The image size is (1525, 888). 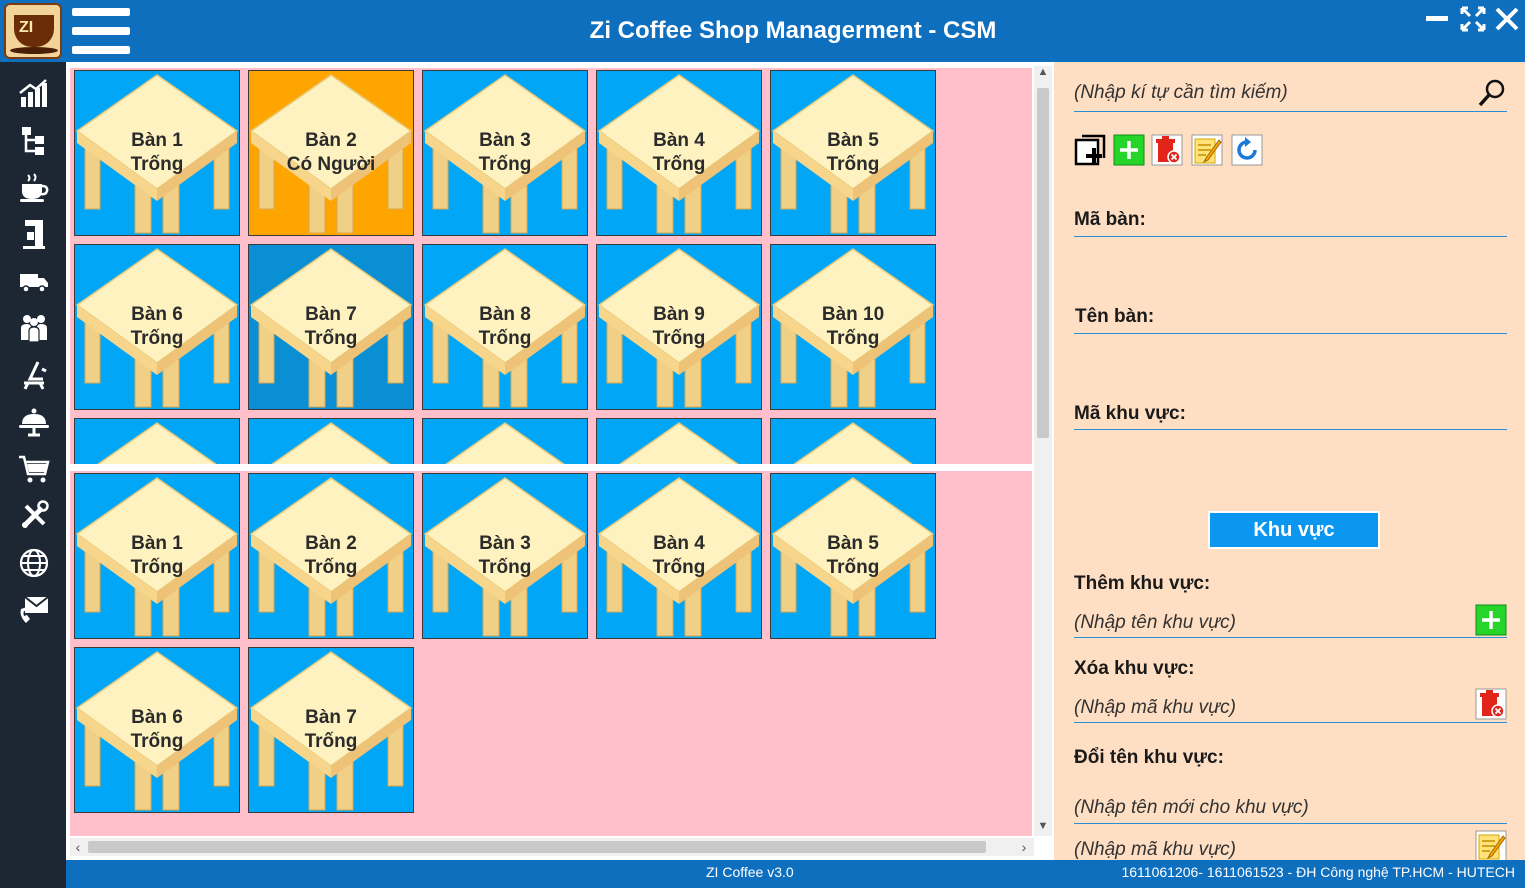 What do you see at coordinates (1155, 623) in the screenshot?
I see `add-zone-input: (Nhập tên khu vực)` at bounding box center [1155, 623].